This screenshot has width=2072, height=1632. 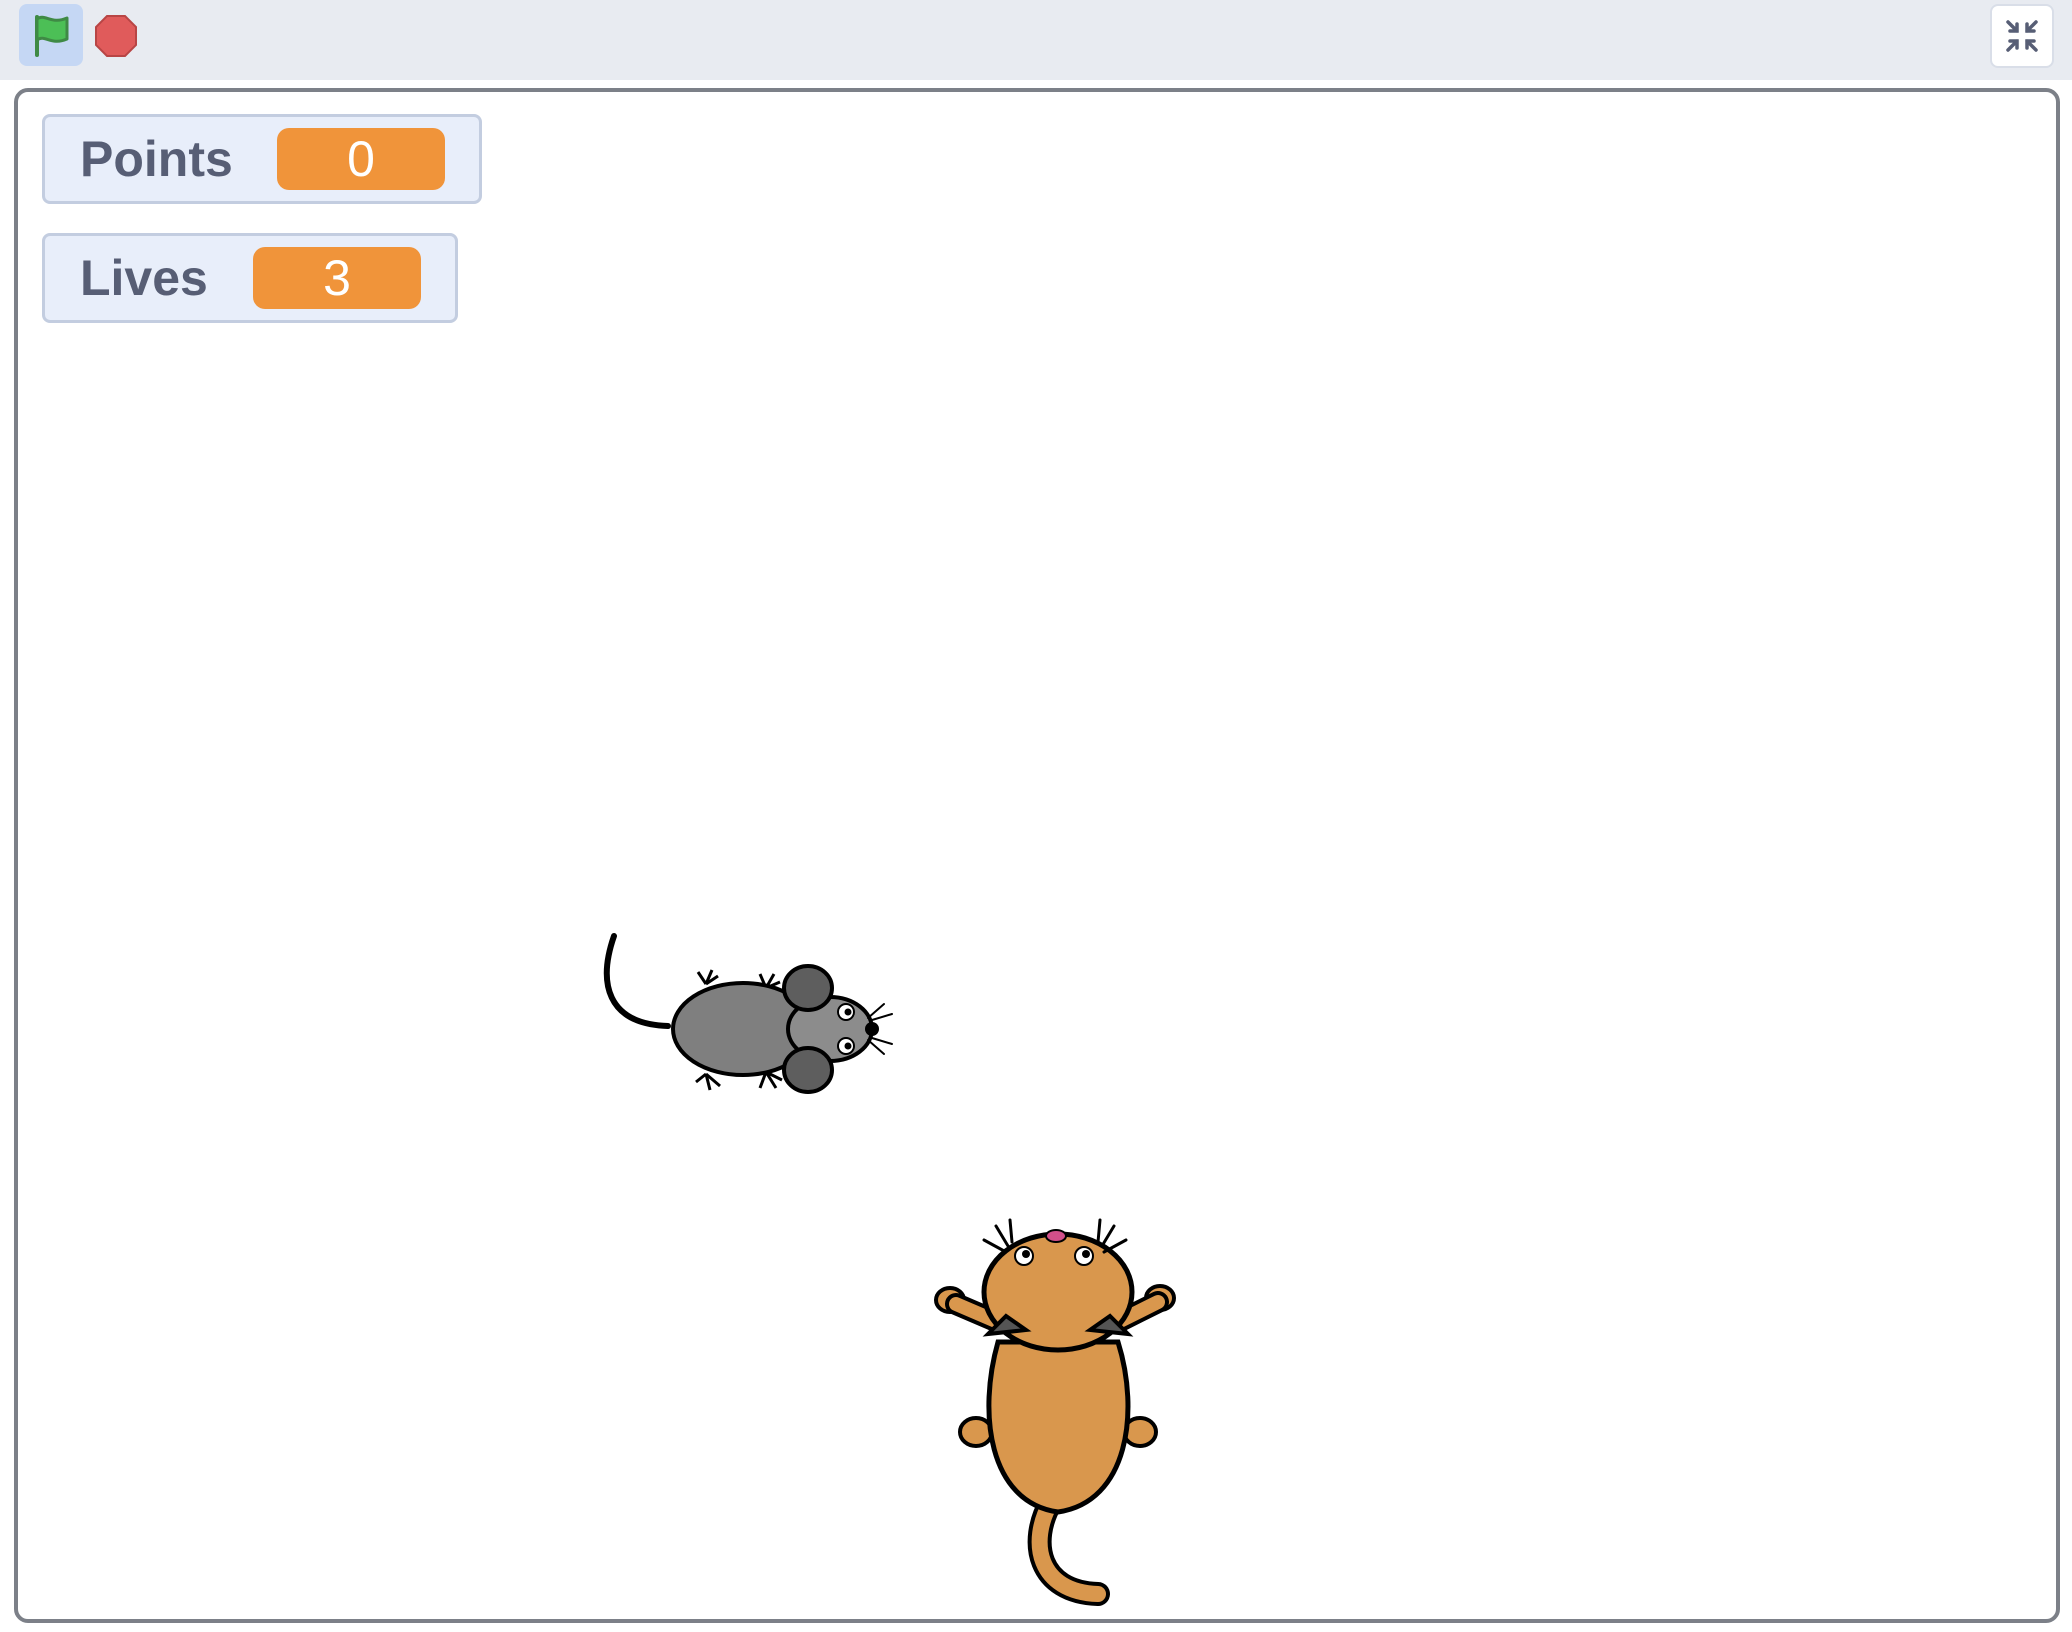 I want to click on exit-fullscreen-button, so click(x=2022, y=36).